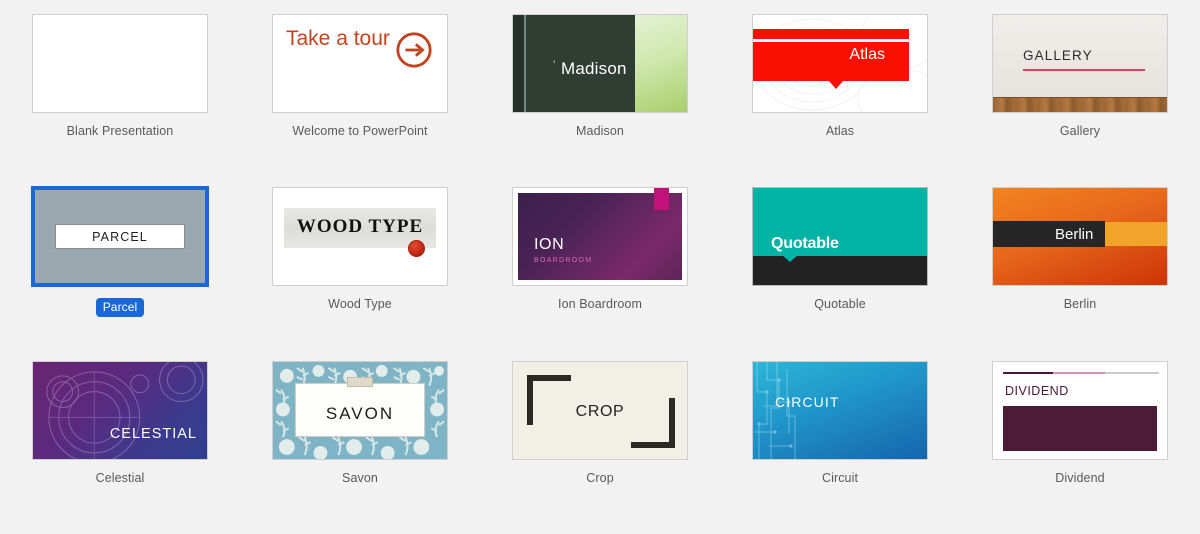  I want to click on template-preview-parcel: PARCEL, so click(120, 237).